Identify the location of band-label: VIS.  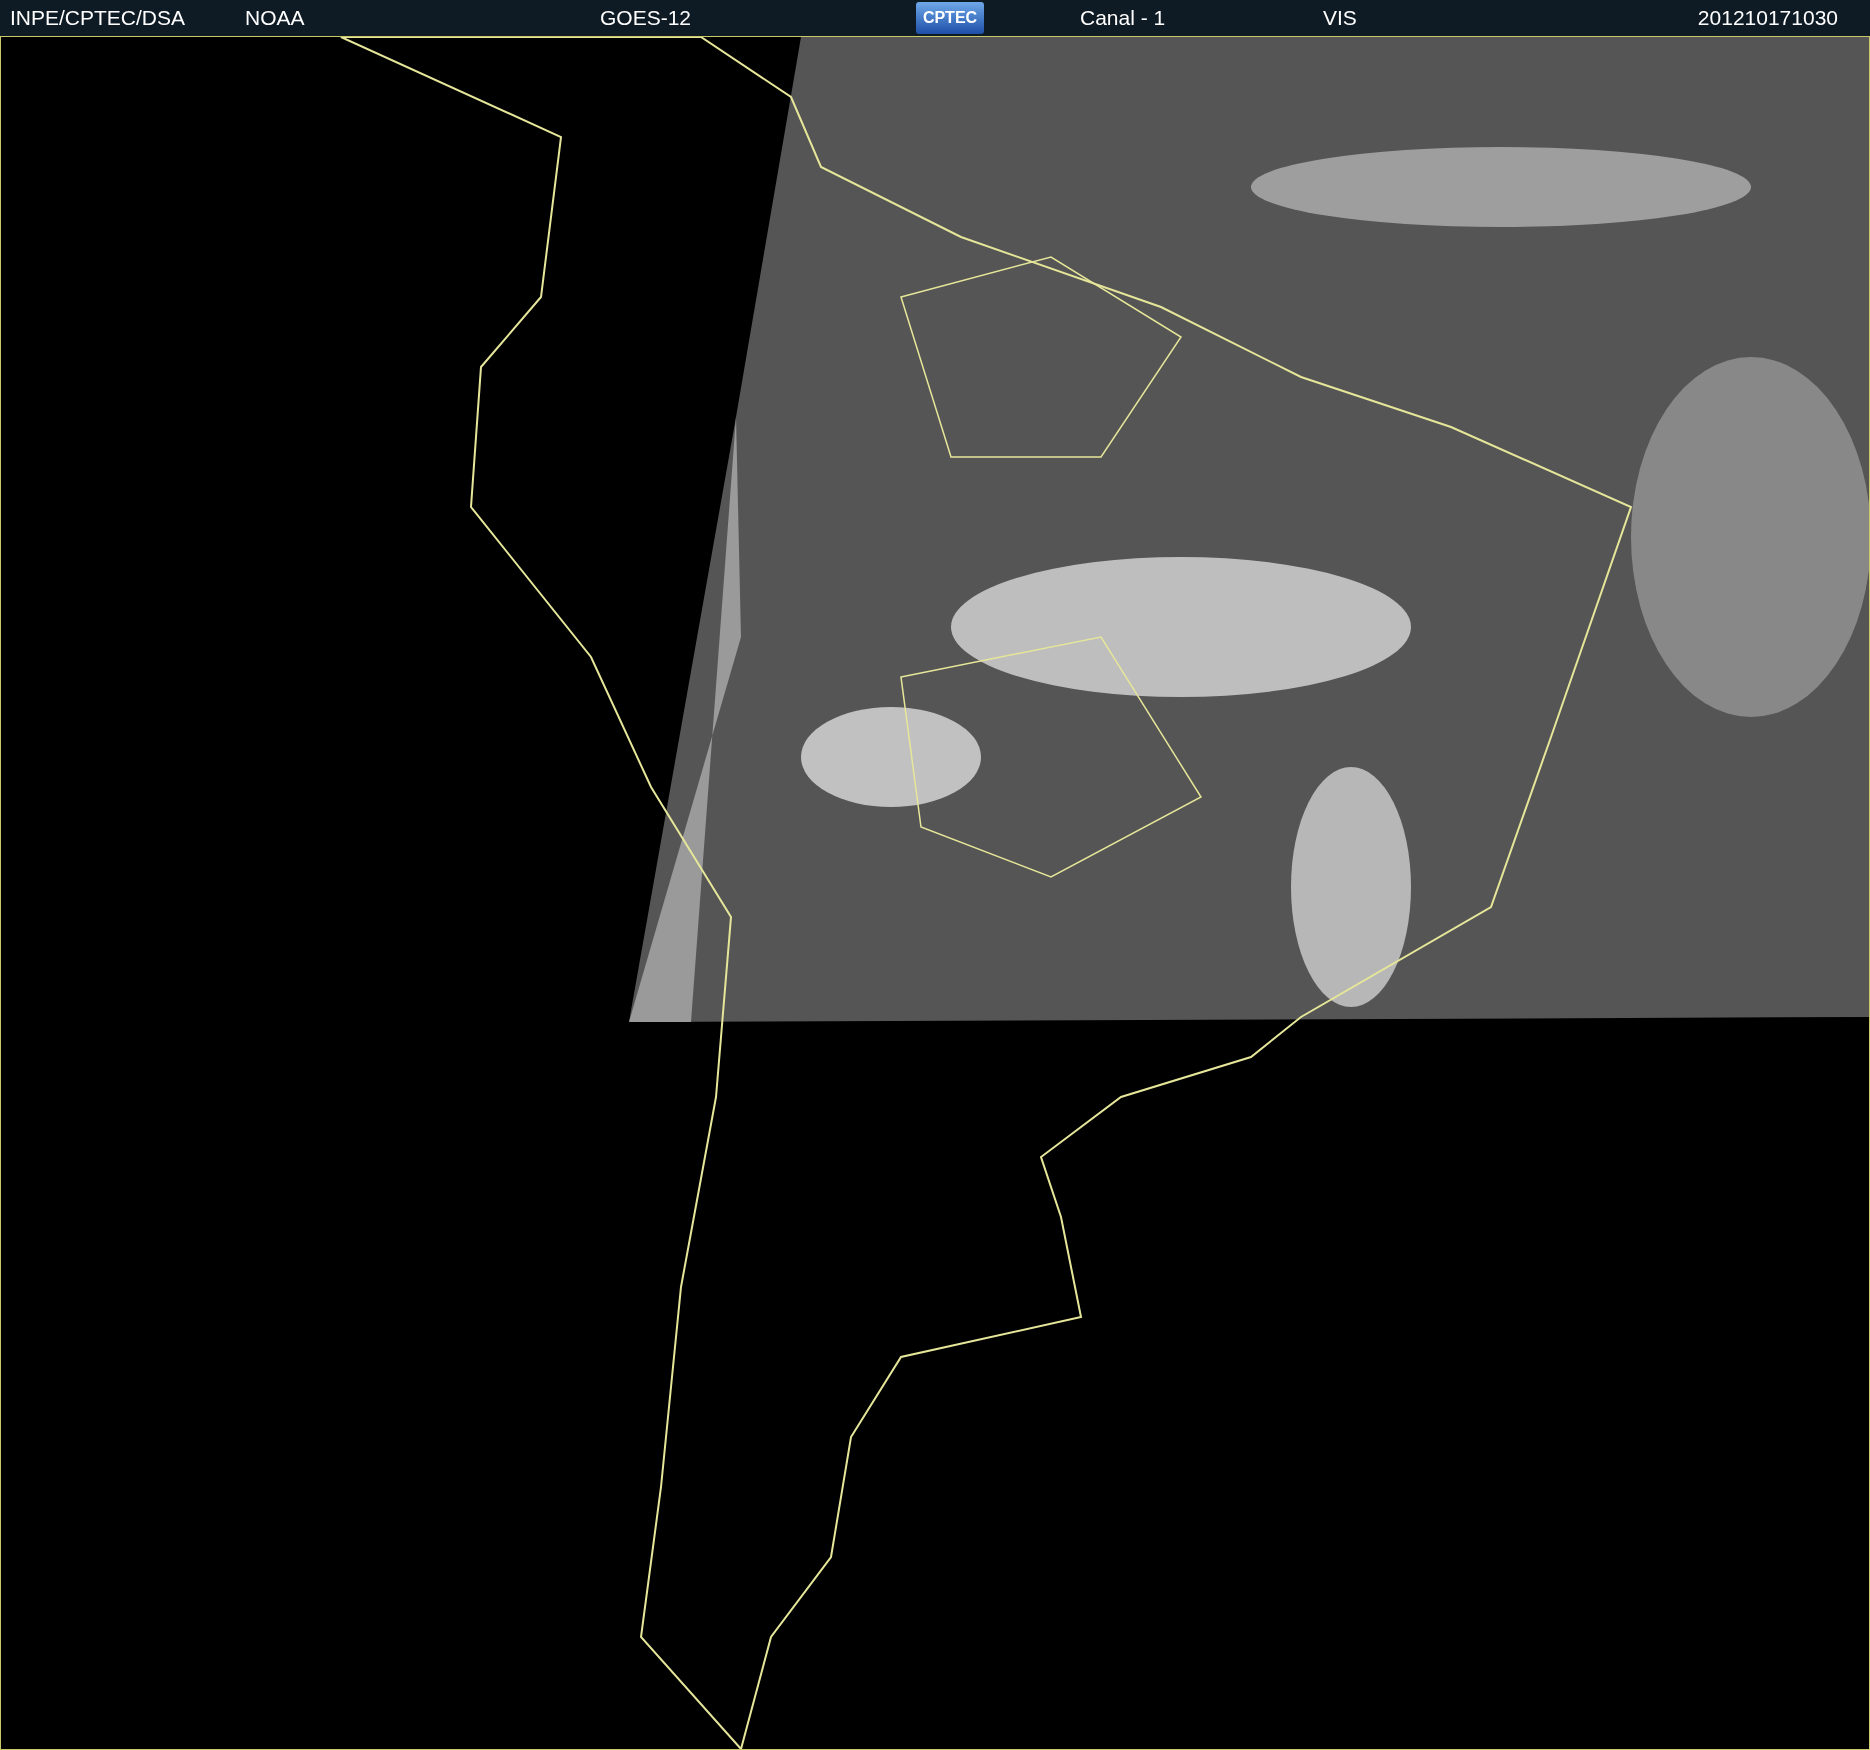
(1340, 18).